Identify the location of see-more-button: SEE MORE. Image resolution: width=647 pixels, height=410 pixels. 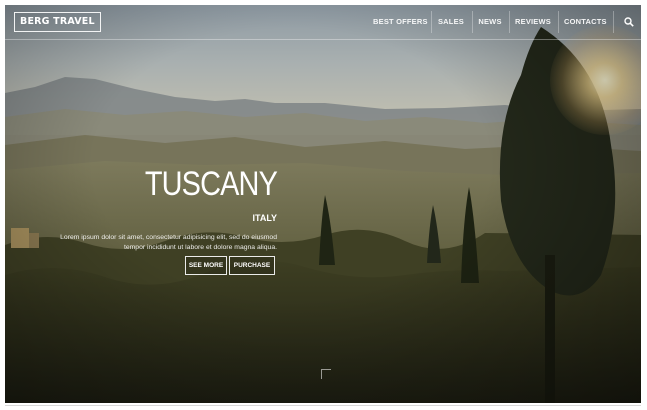
(206, 265).